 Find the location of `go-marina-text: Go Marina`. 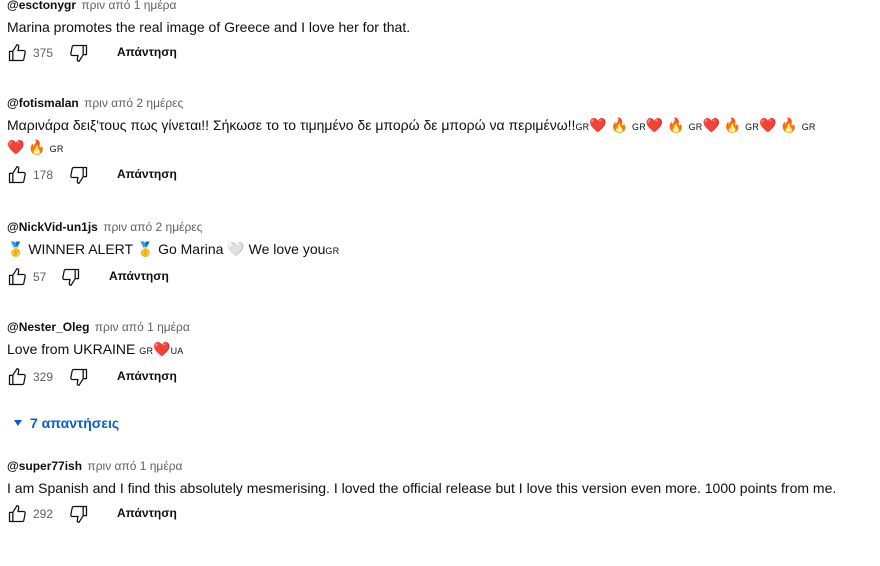

go-marina-text: Go Marina is located at coordinates (191, 249).